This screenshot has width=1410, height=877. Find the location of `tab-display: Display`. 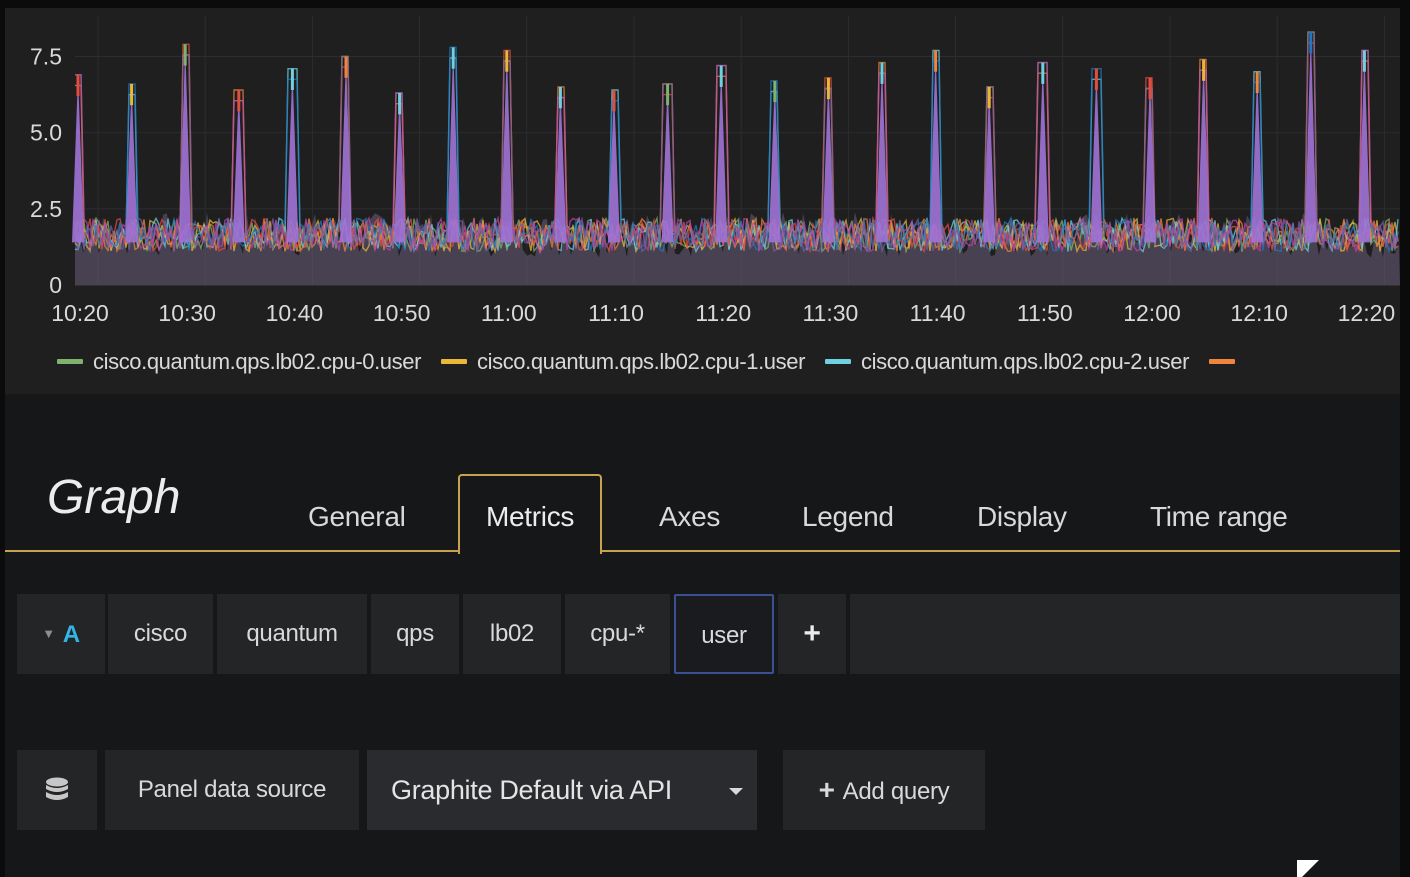

tab-display: Display is located at coordinates (1022, 516).